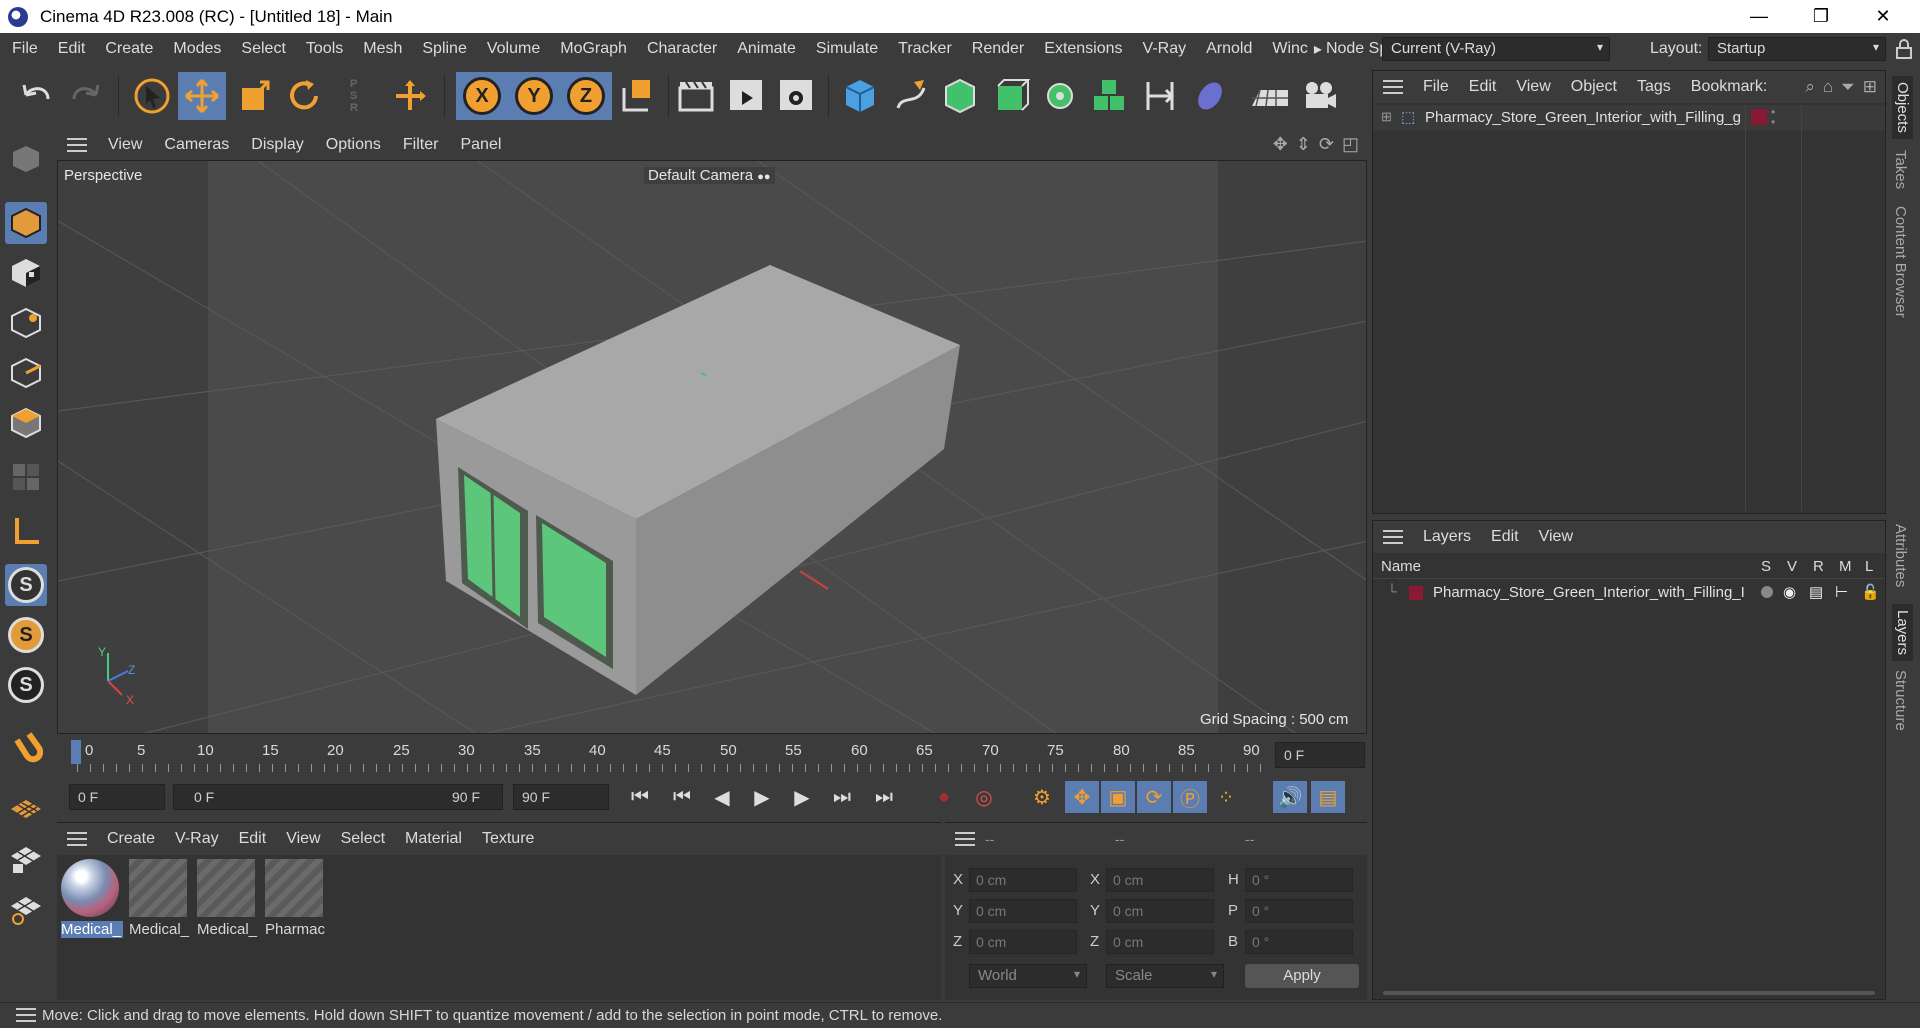  What do you see at coordinates (1883, 16) in the screenshot?
I see `close-button: ✕` at bounding box center [1883, 16].